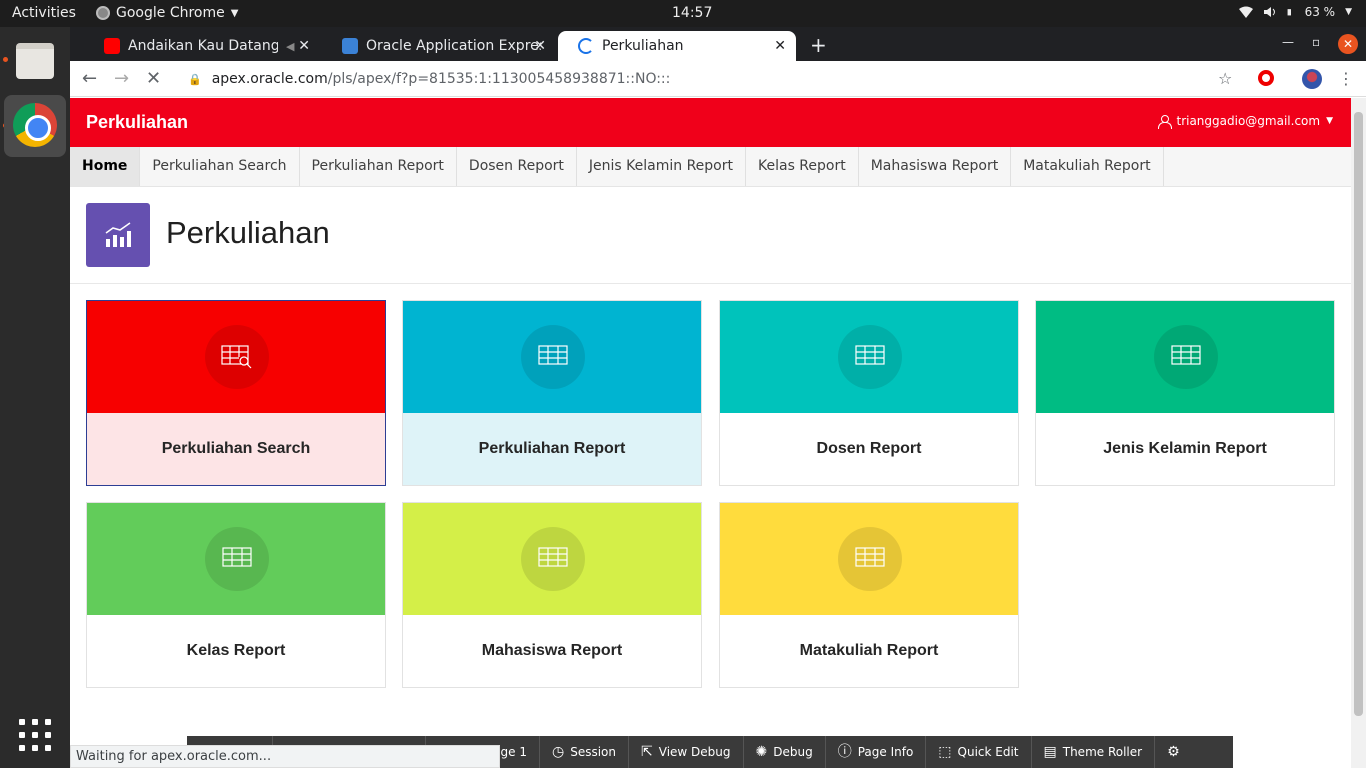 The image size is (1366, 768). What do you see at coordinates (1348, 44) in the screenshot?
I see `window-close-icon: ✕` at bounding box center [1348, 44].